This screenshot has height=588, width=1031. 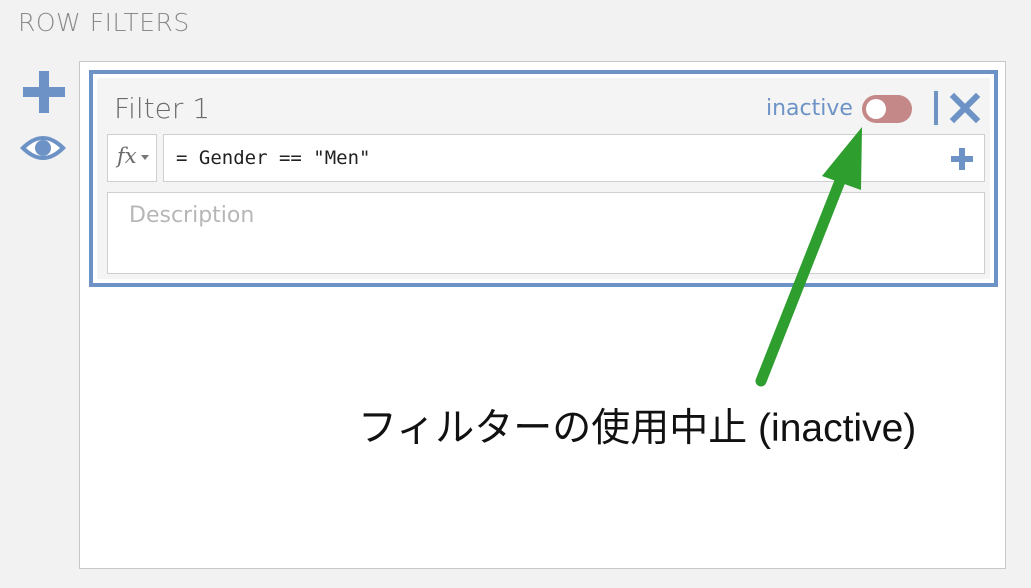 I want to click on toggle-visibility-button, so click(x=43, y=148).